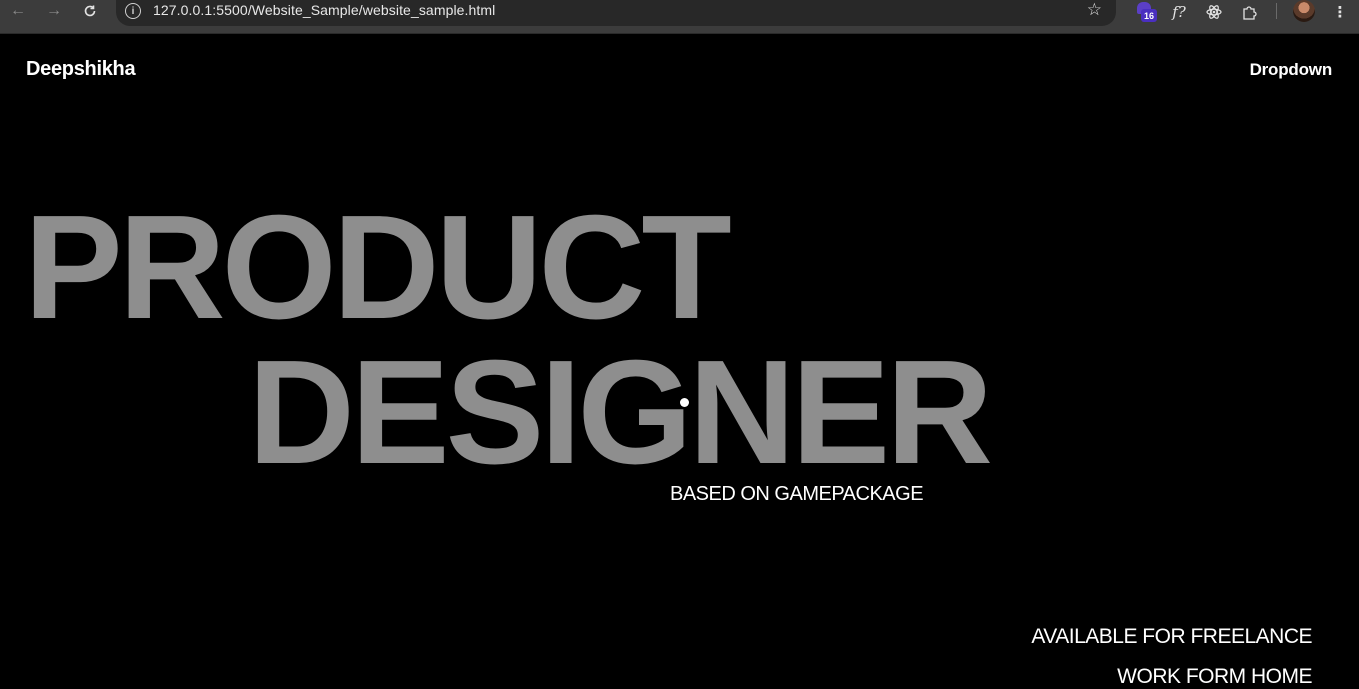 This screenshot has width=1359, height=689. I want to click on arrow-right-icon: →, so click(54, 10).